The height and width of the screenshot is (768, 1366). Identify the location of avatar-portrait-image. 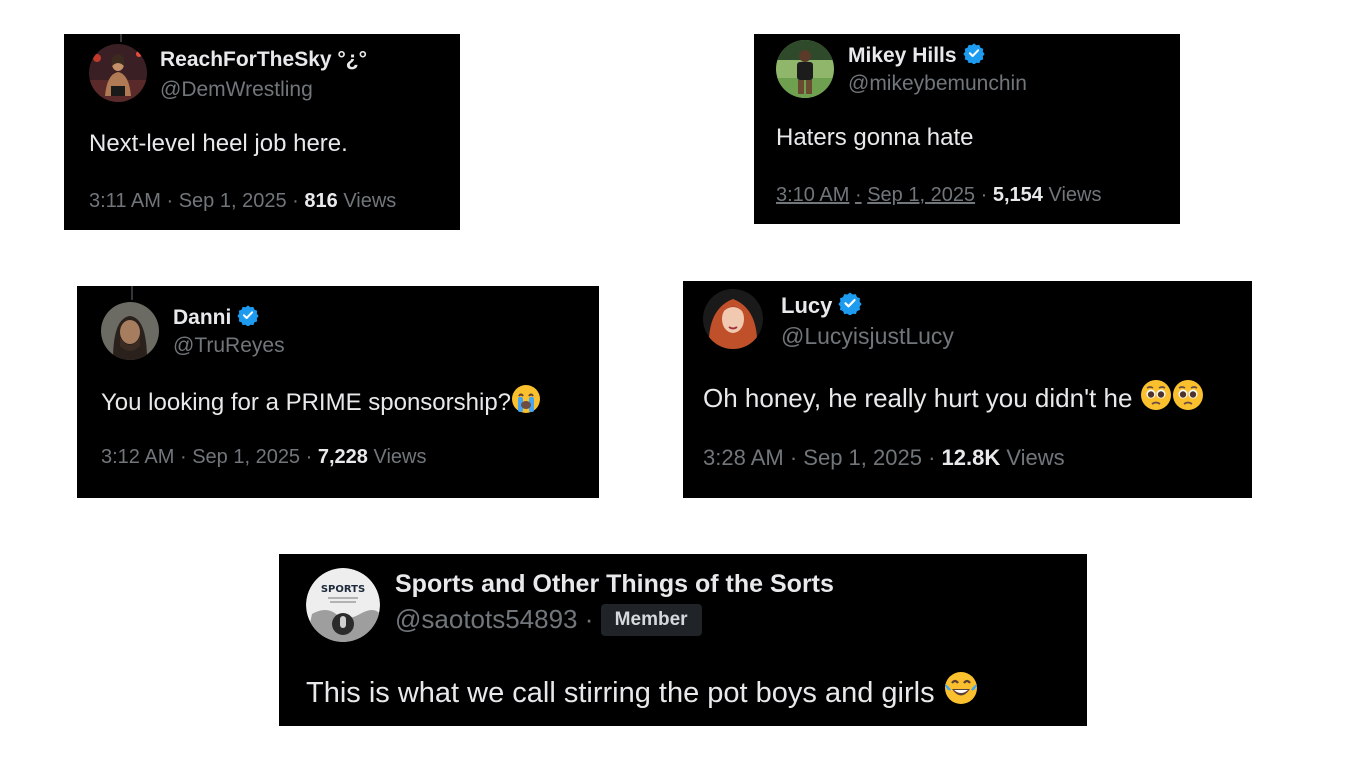
(130, 331).